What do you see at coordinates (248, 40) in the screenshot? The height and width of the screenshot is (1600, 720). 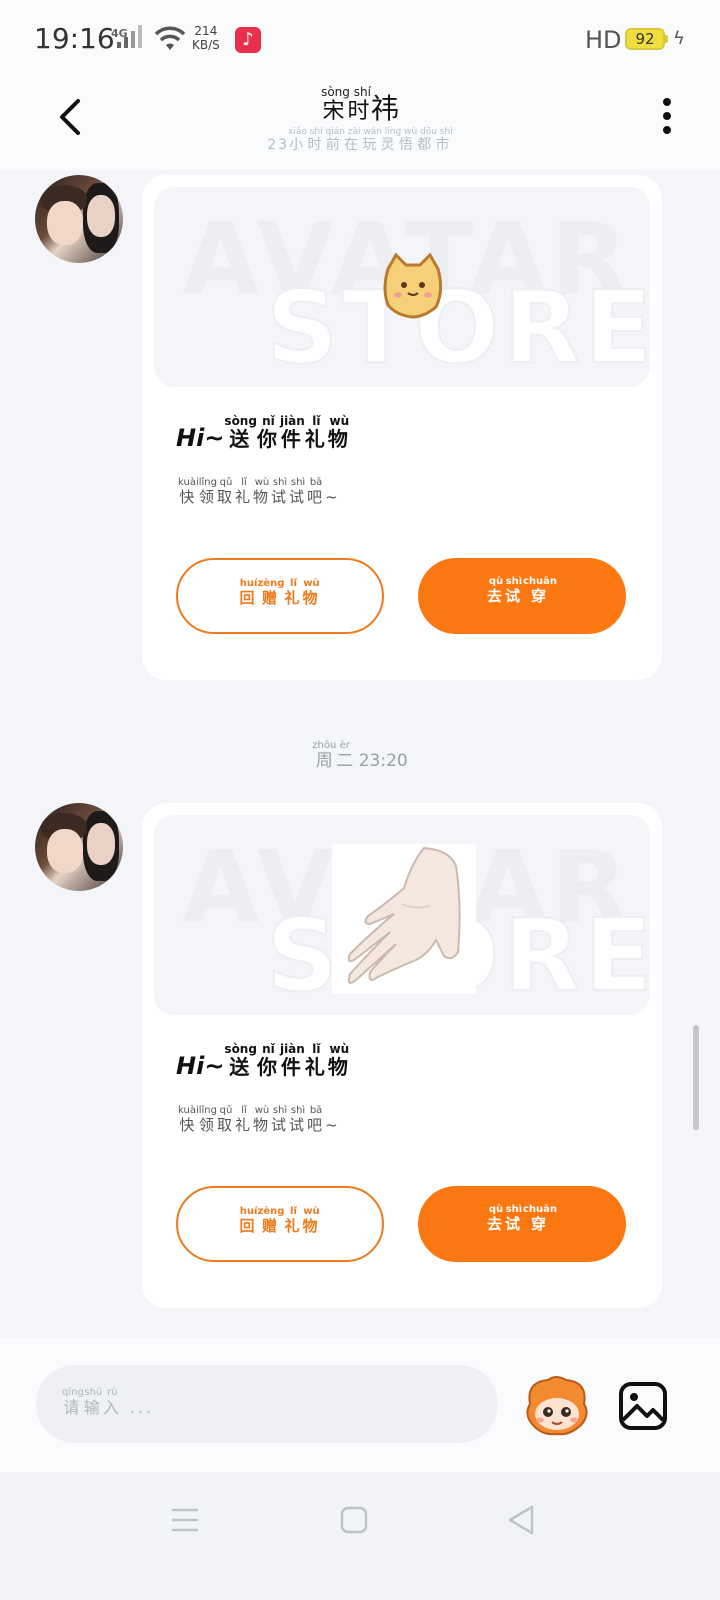 I see `music-app-icon: ♪` at bounding box center [248, 40].